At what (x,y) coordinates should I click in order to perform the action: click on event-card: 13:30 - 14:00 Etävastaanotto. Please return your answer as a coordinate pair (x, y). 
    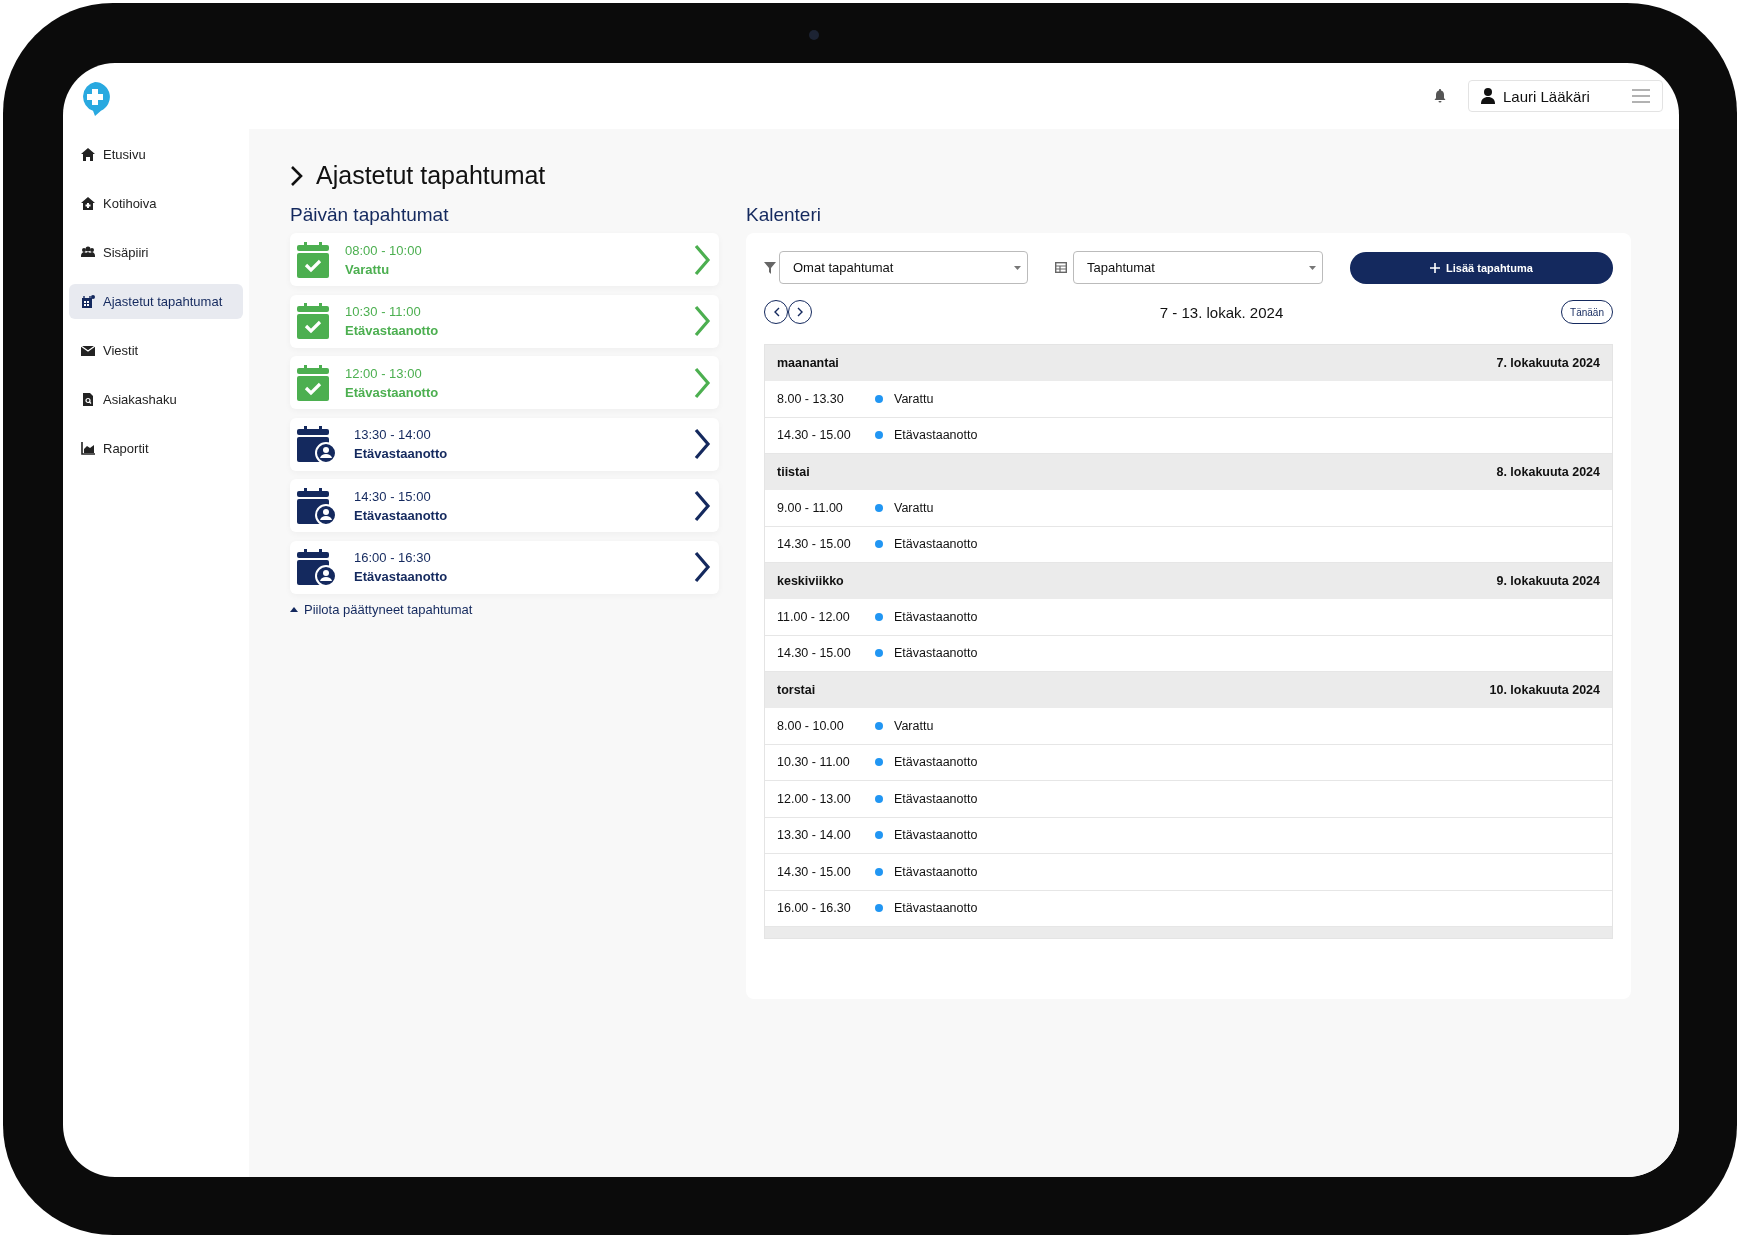
    Looking at the image, I should click on (504, 444).